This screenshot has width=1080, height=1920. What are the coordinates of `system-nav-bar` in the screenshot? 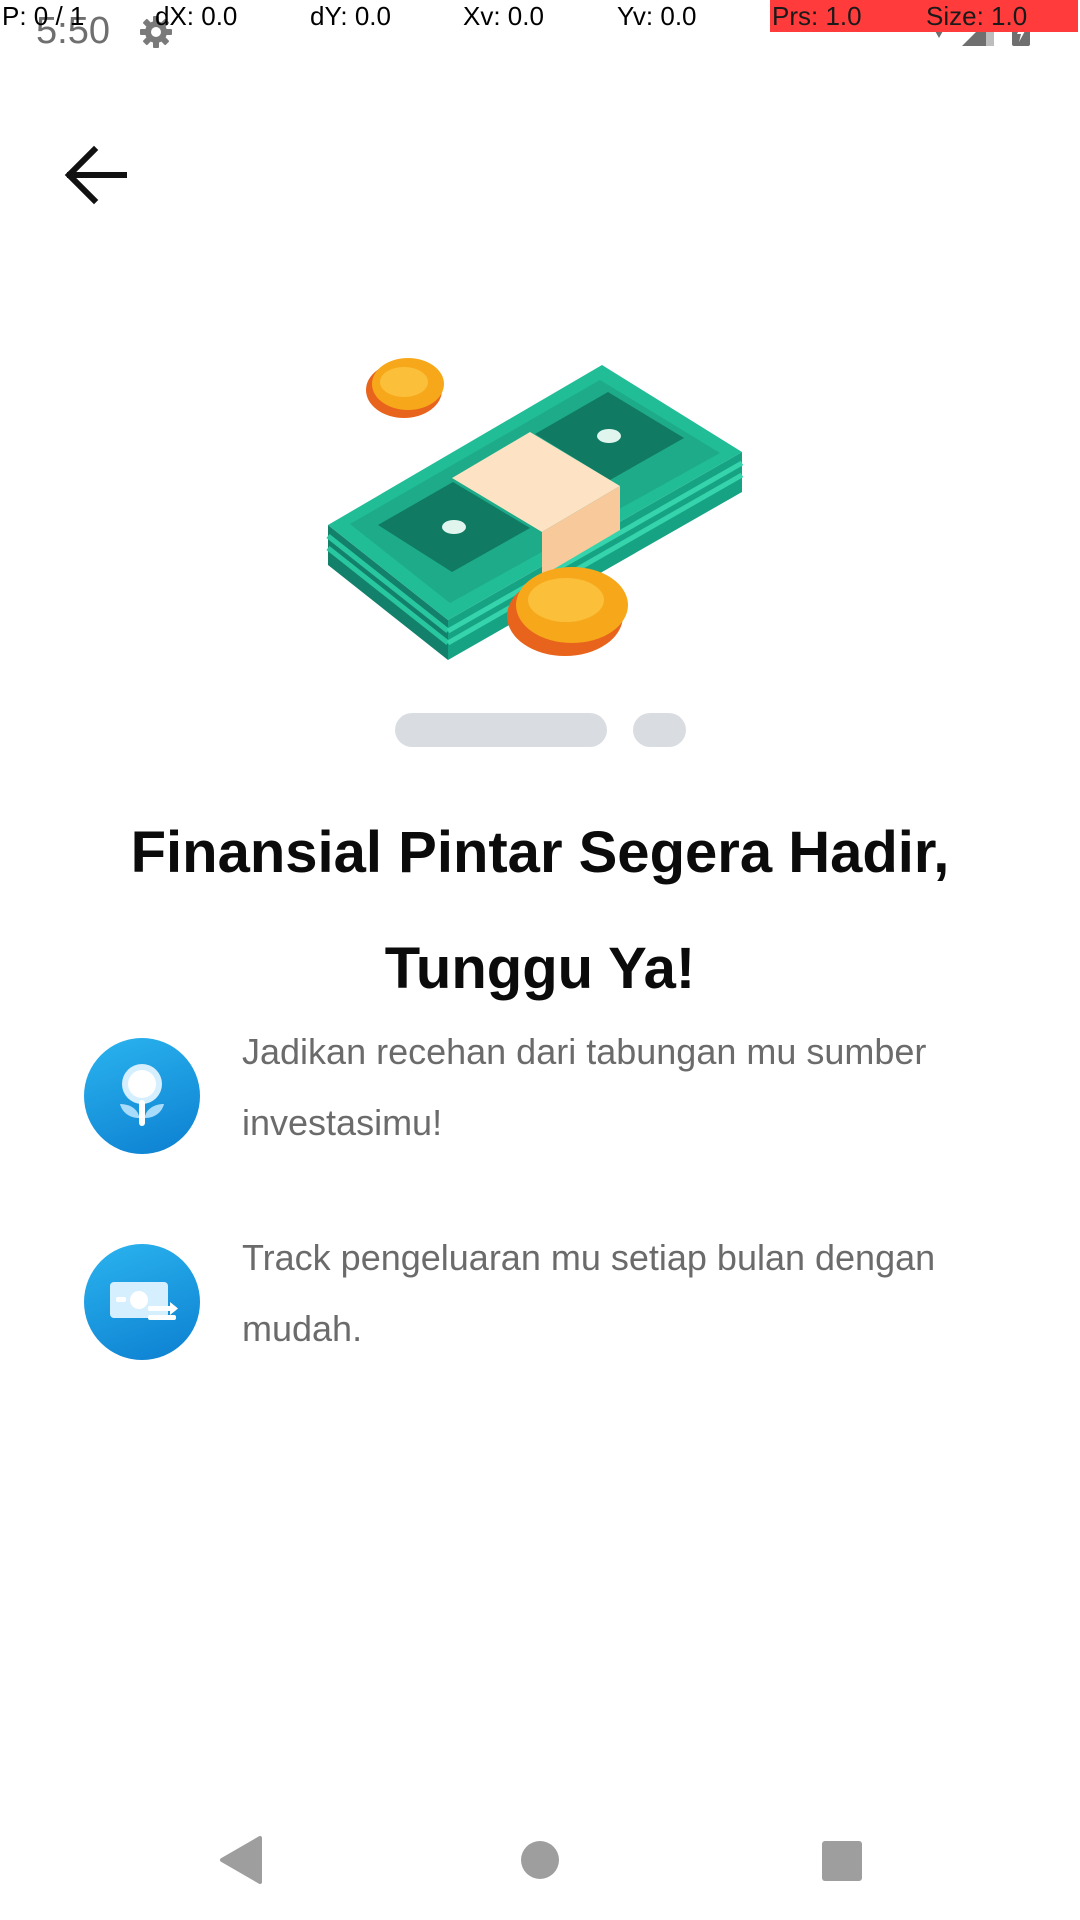 It's located at (540, 1860).